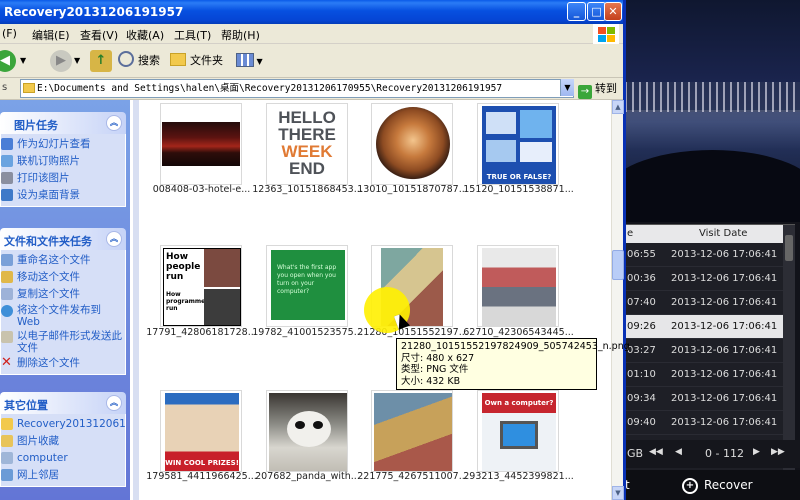  I want to click on task-slideshow: 作为幻灯片查看, so click(63, 144).